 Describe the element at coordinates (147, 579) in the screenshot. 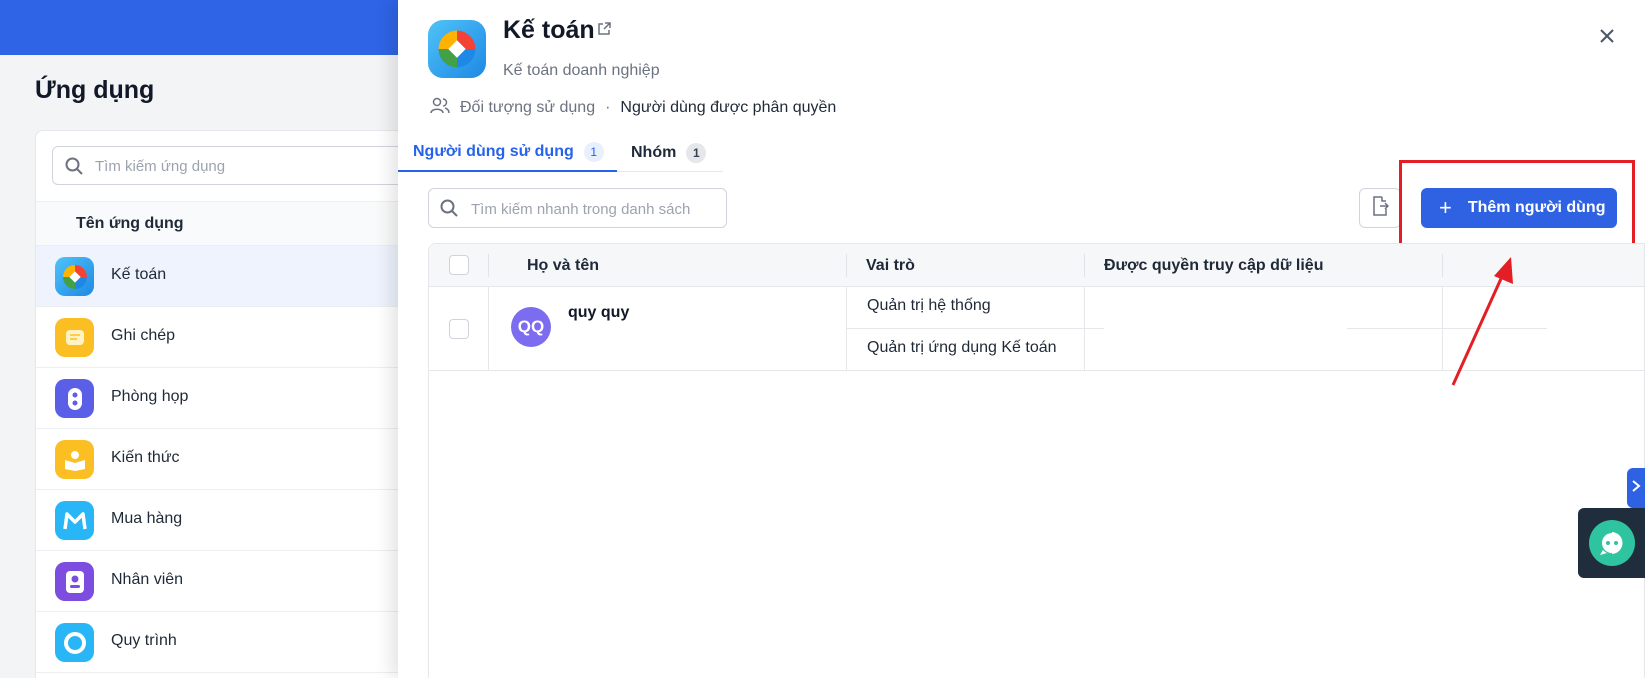

I see `app-label: Nhân viên` at that location.